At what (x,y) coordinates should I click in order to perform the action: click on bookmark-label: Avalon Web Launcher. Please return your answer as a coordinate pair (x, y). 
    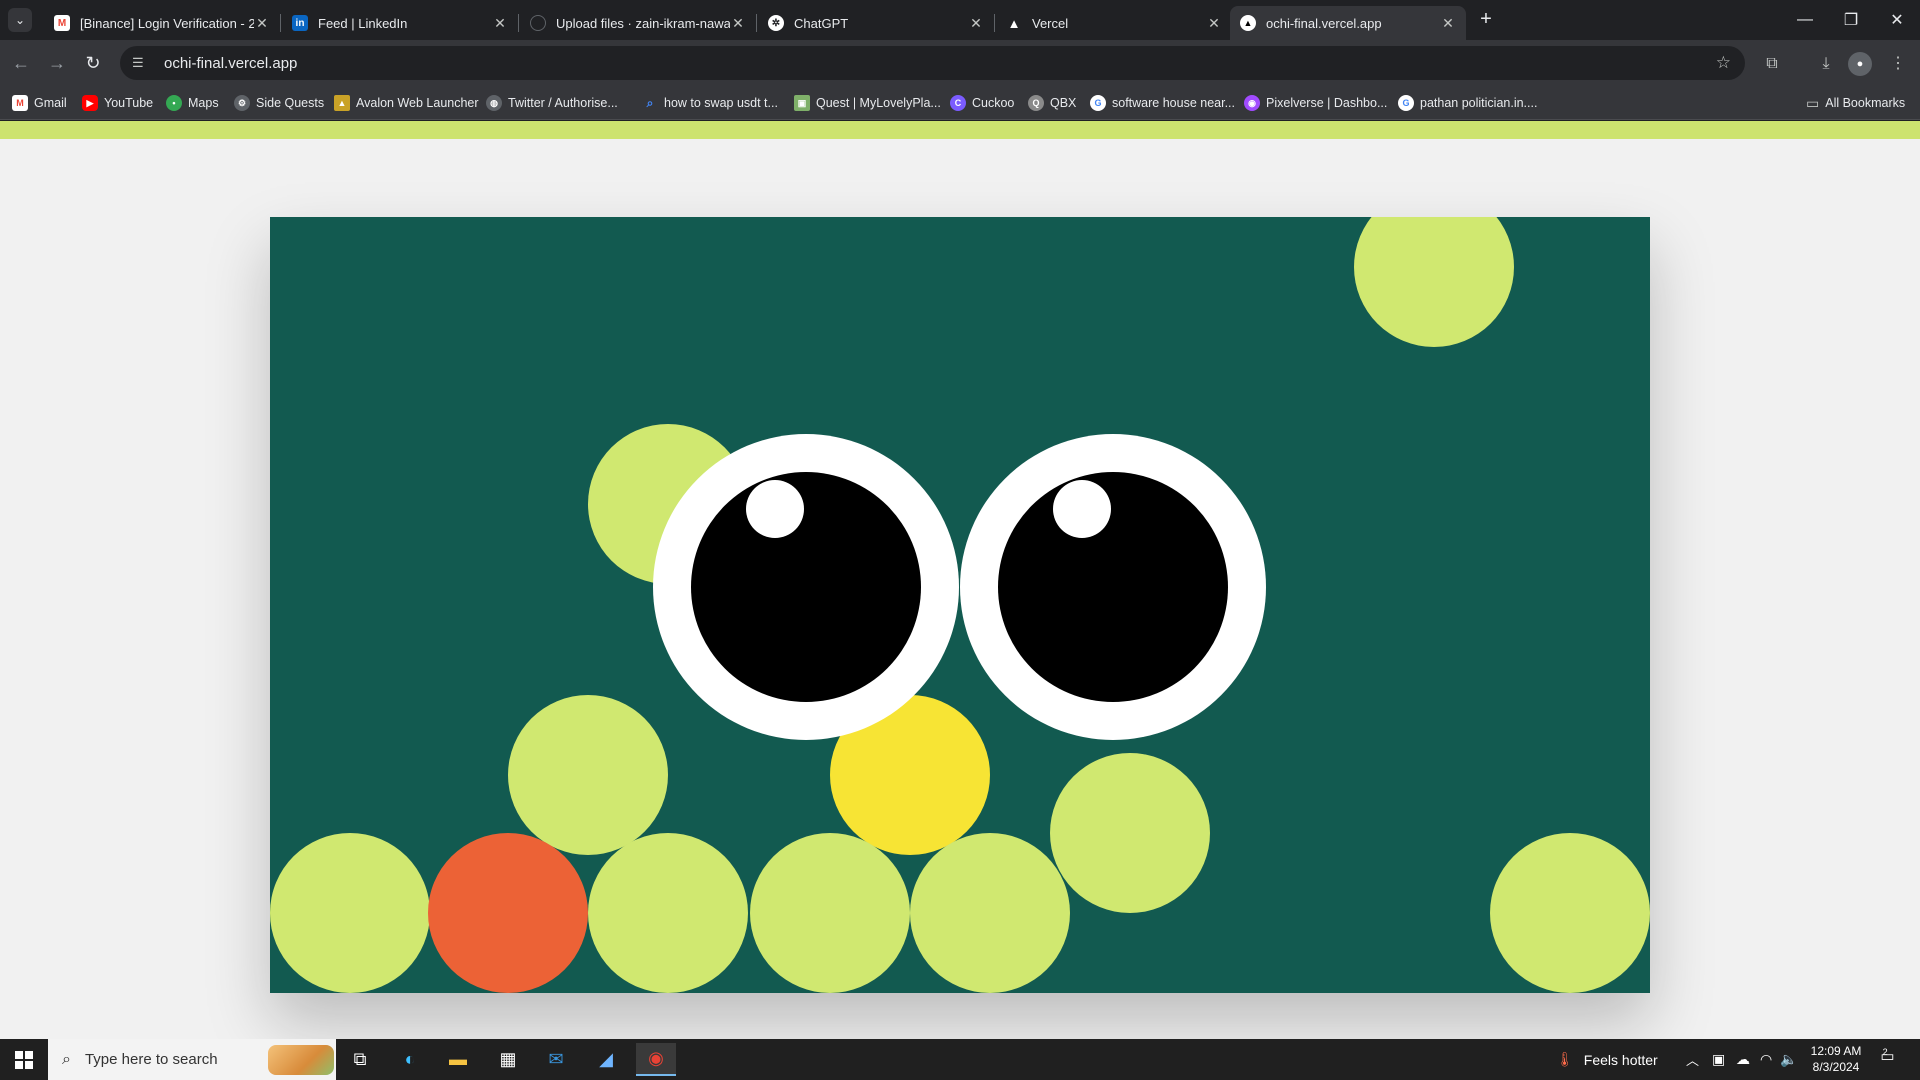
    Looking at the image, I should click on (417, 103).